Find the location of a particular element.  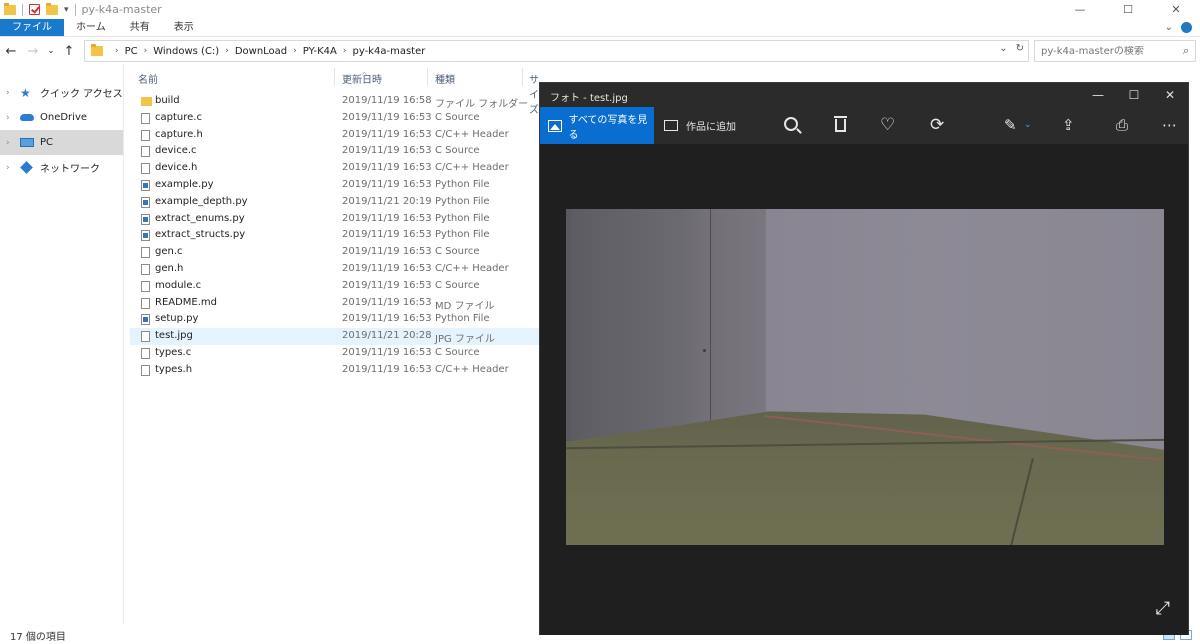

nav-item-quick-access: › ★ クイック アクセス is located at coordinates (61, 92).